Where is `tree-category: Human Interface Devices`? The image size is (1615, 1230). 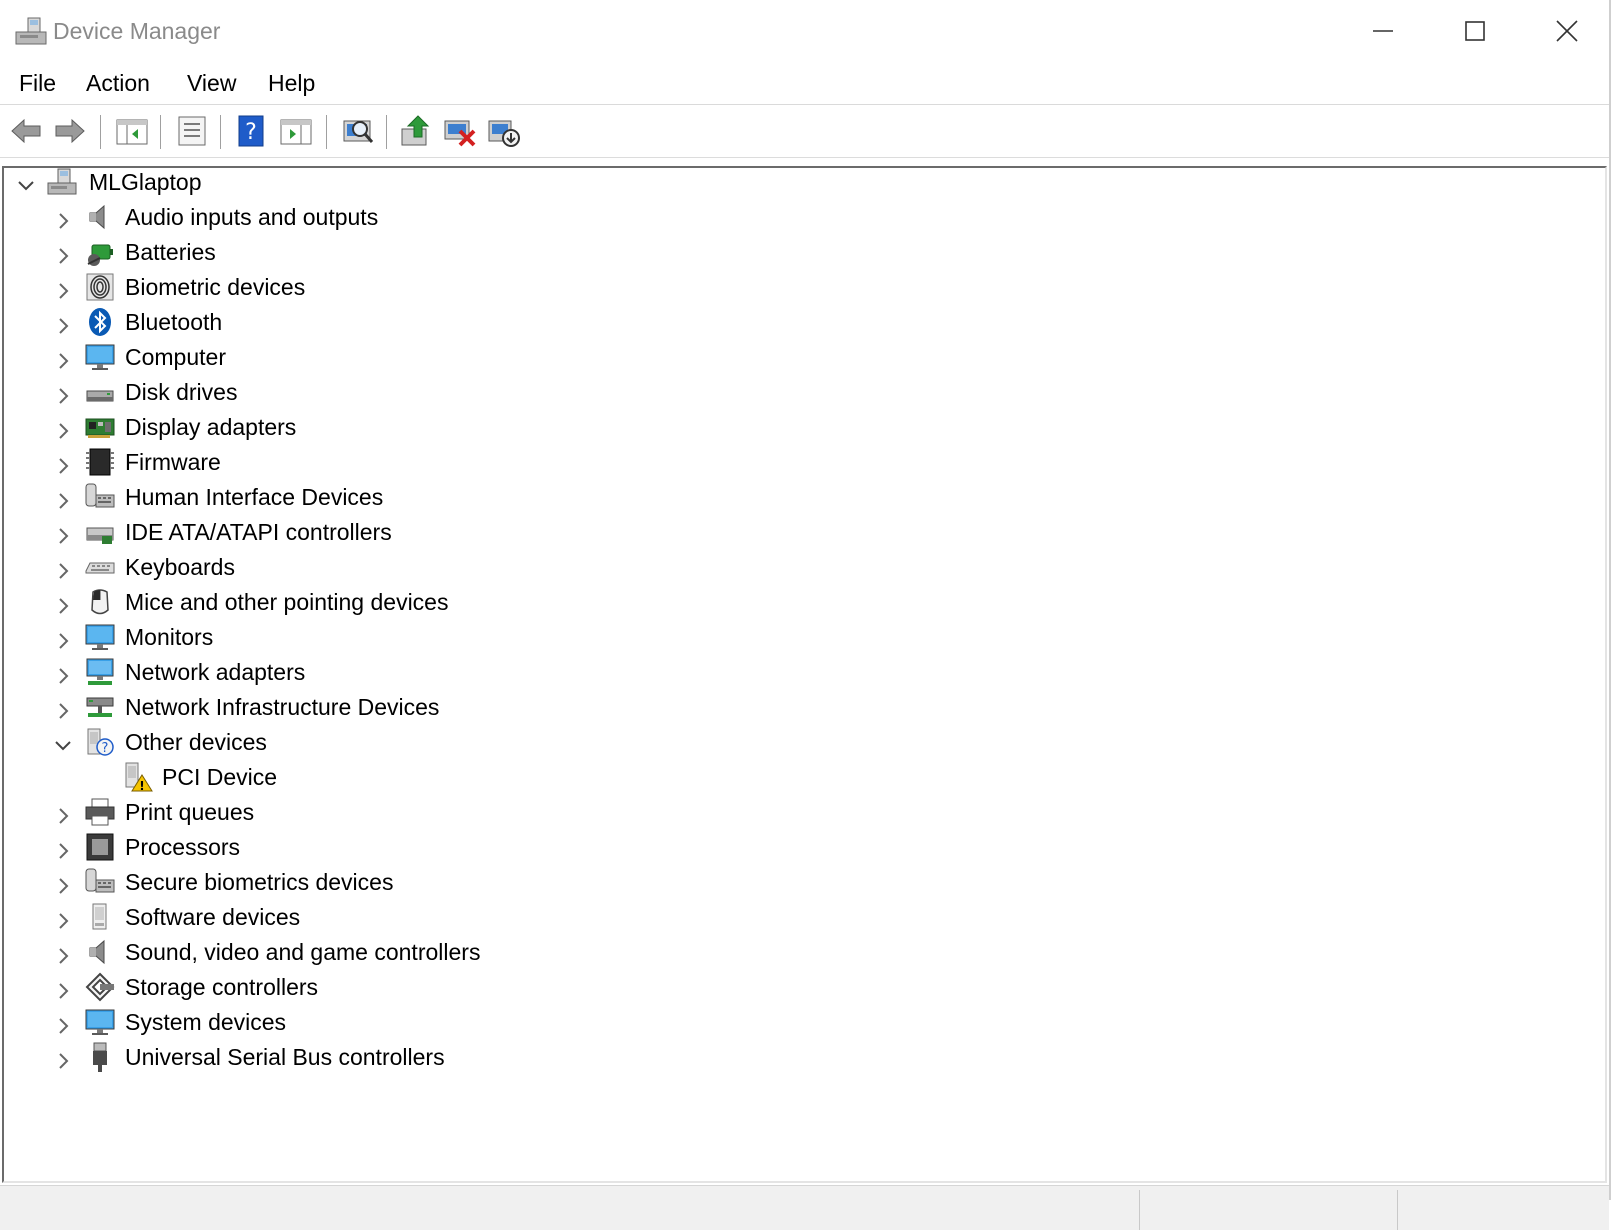 tree-category: Human Interface Devices is located at coordinates (799, 497).